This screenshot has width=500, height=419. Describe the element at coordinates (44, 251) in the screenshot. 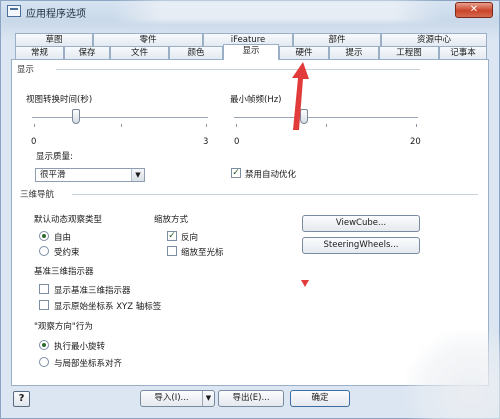

I see `orbit-constrained-radio` at that location.